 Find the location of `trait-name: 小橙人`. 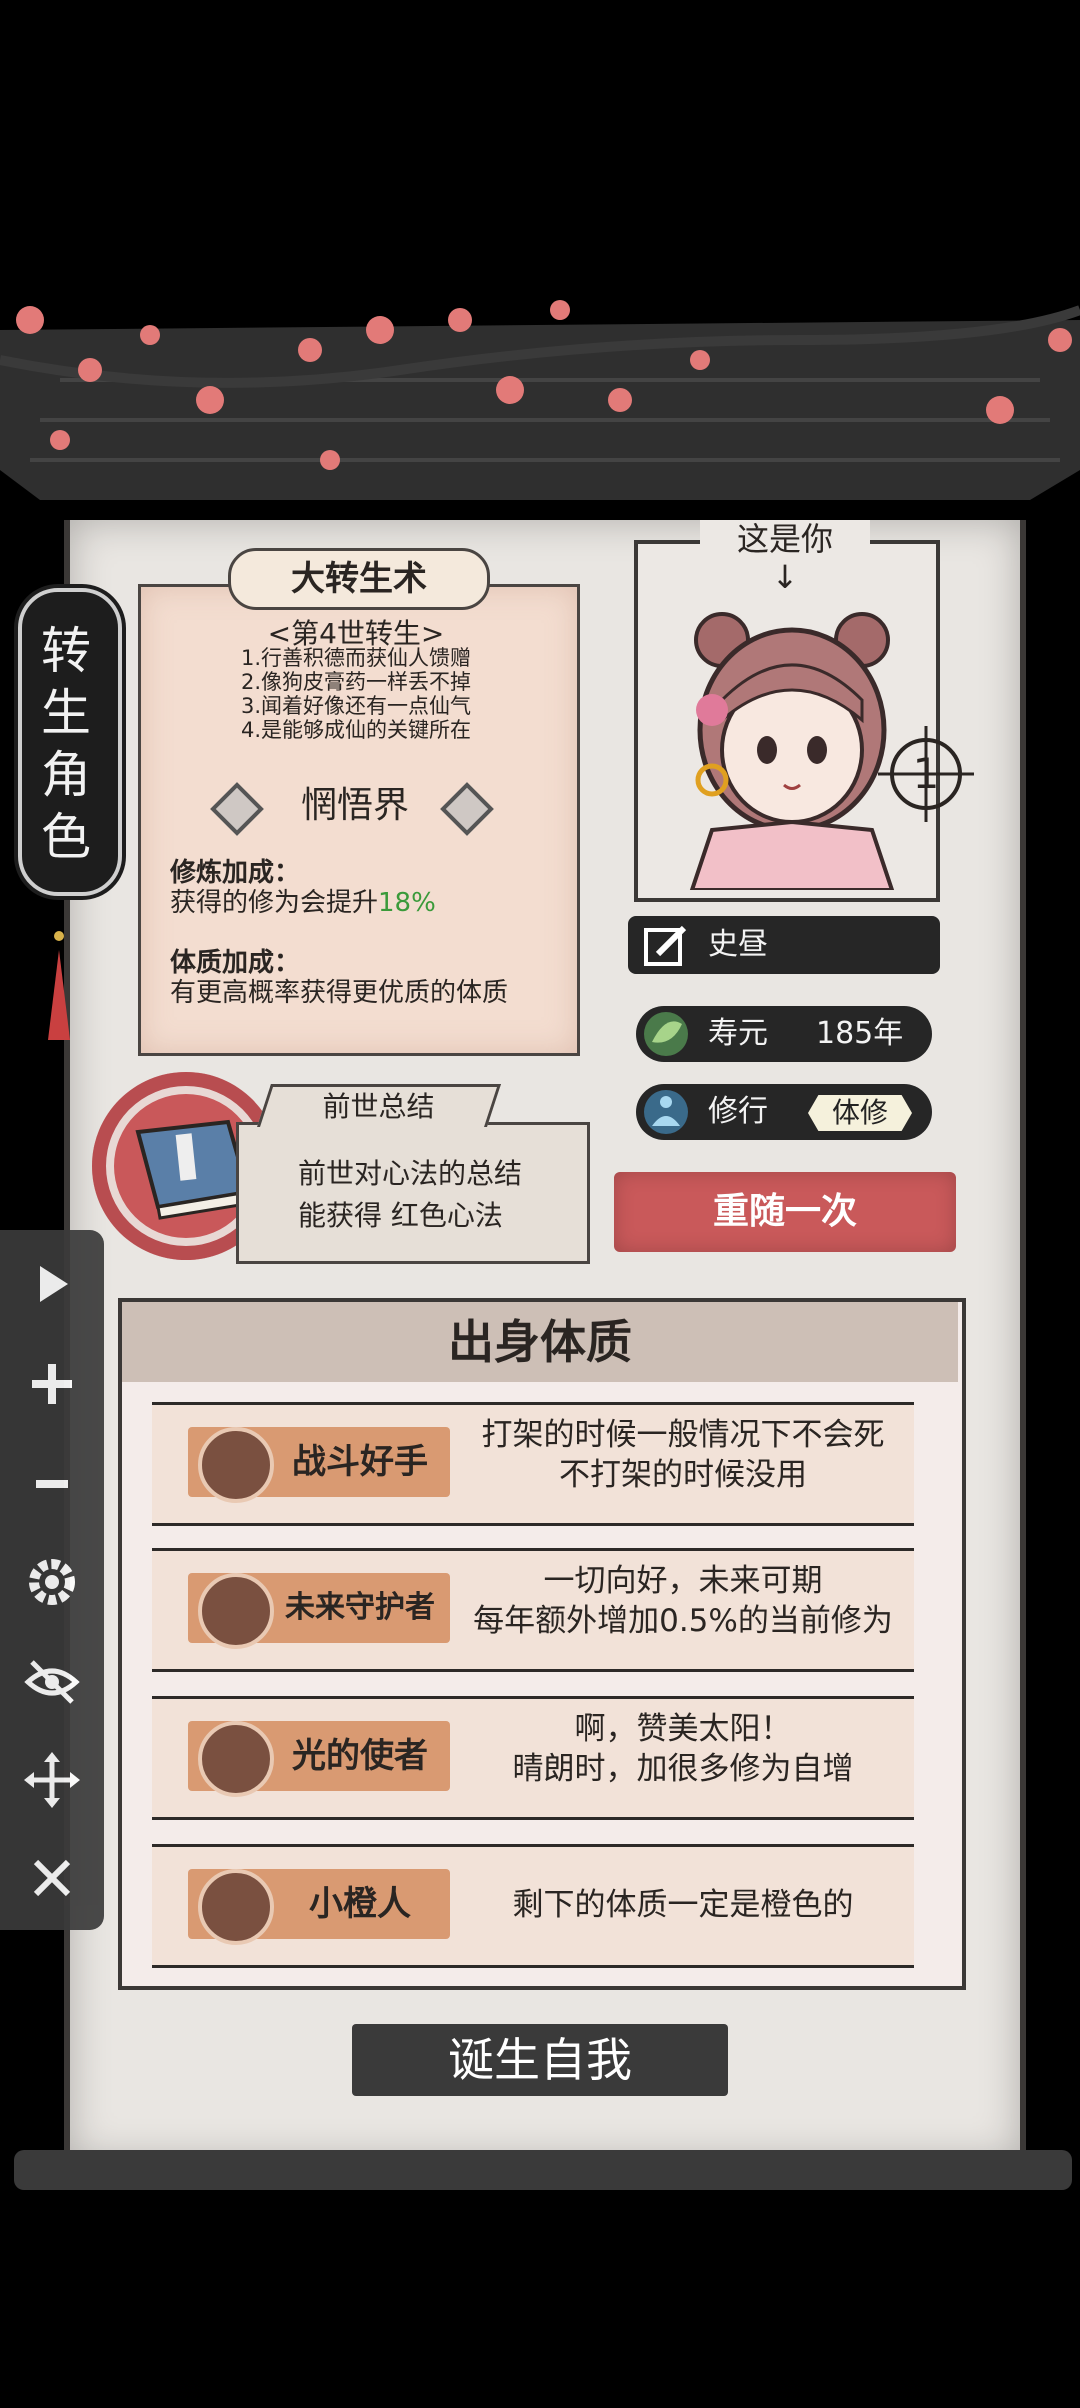

trait-name: 小橙人 is located at coordinates (360, 1904).